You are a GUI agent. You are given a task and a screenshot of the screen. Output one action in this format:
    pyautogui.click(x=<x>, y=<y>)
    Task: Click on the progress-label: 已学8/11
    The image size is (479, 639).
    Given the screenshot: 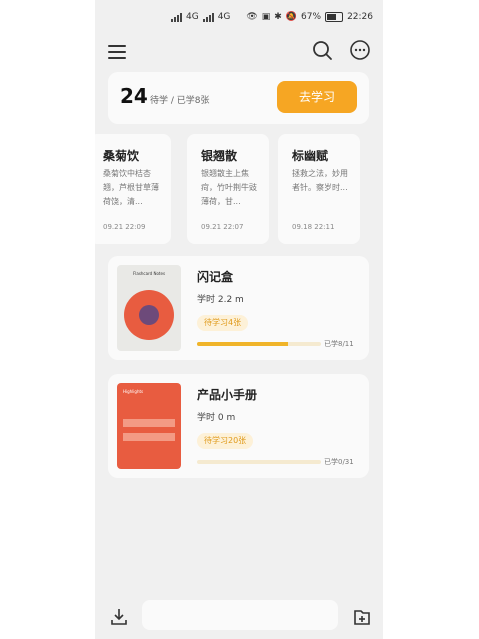 What is the action you would take?
    pyautogui.click(x=339, y=344)
    